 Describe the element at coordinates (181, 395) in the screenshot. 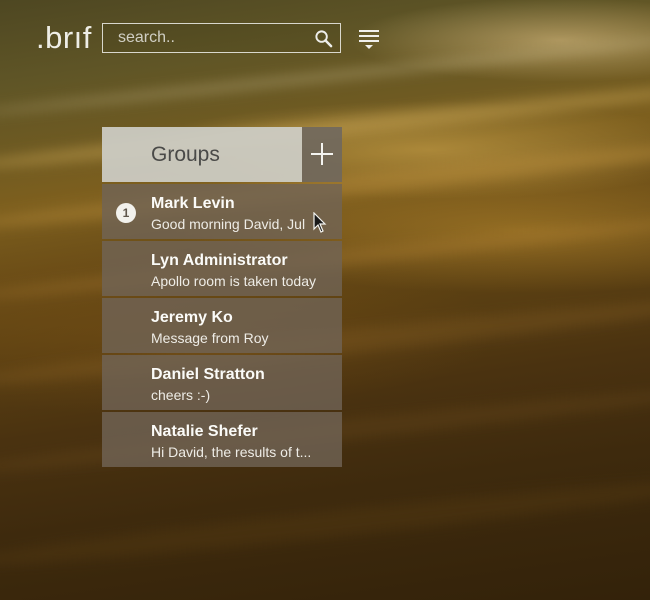

I see `message-preview: cheers :-)` at that location.